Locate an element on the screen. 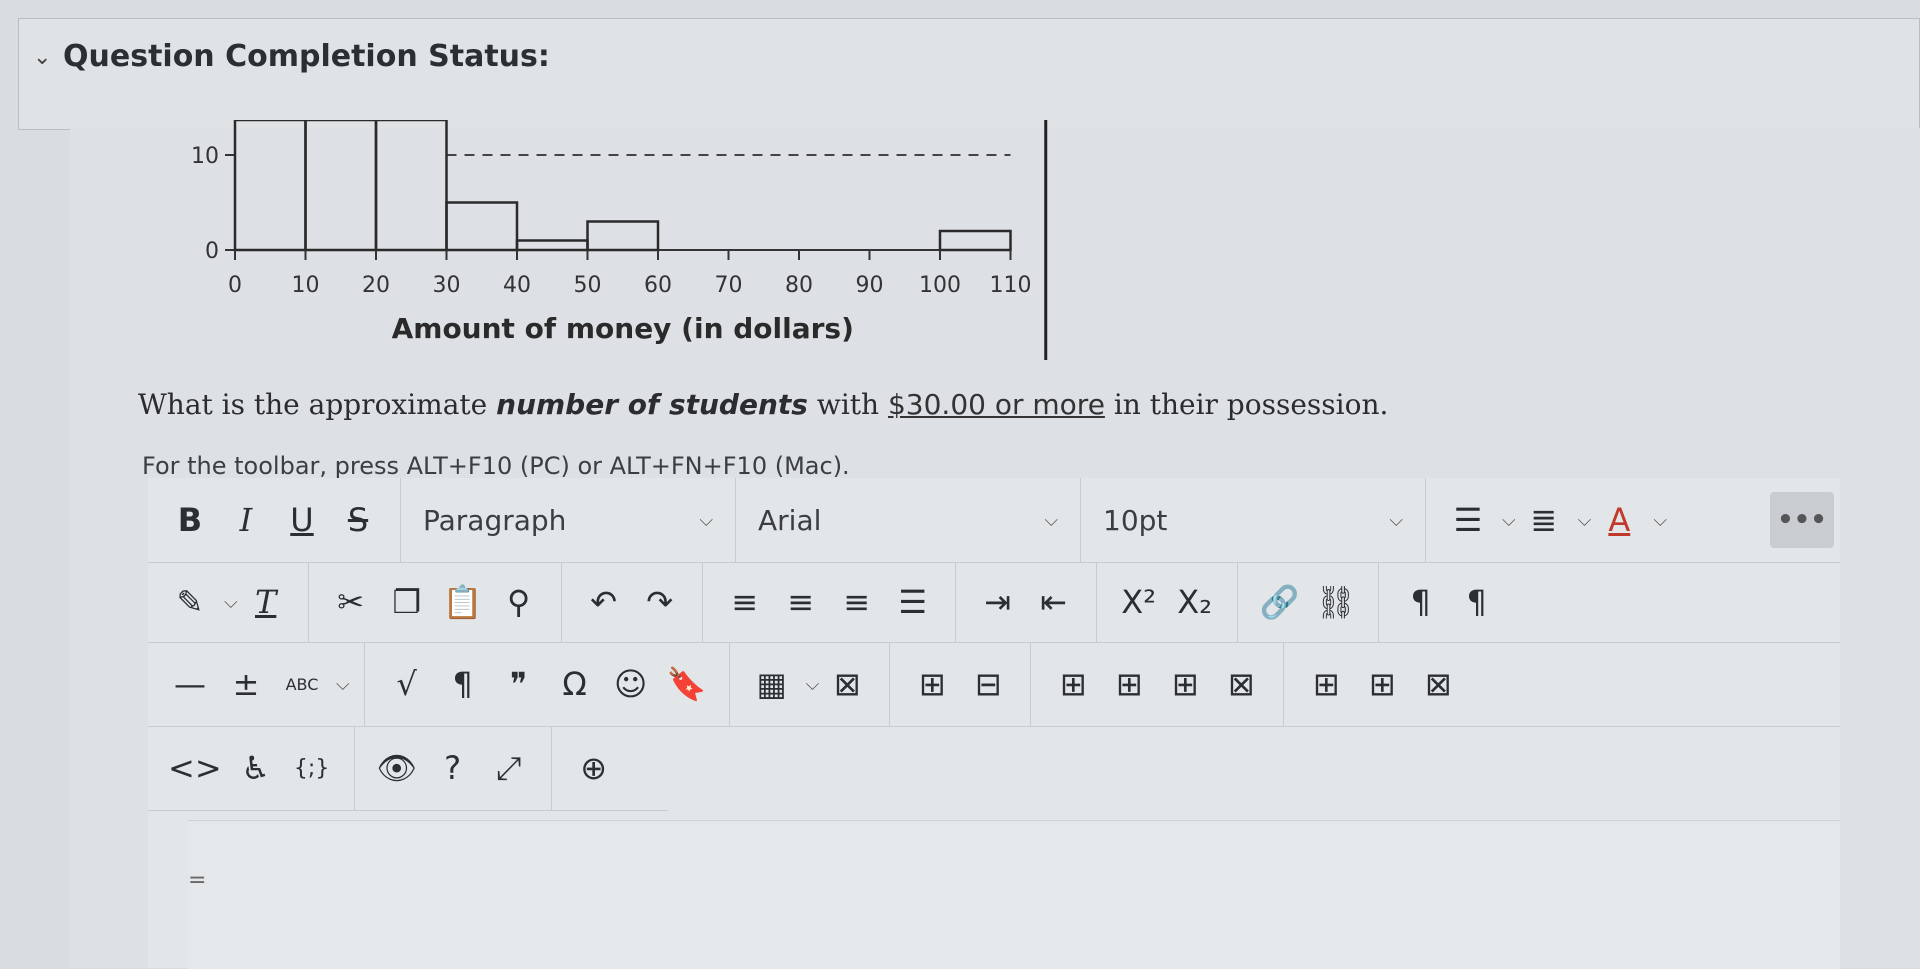  bold-button: B is located at coordinates (190, 520).